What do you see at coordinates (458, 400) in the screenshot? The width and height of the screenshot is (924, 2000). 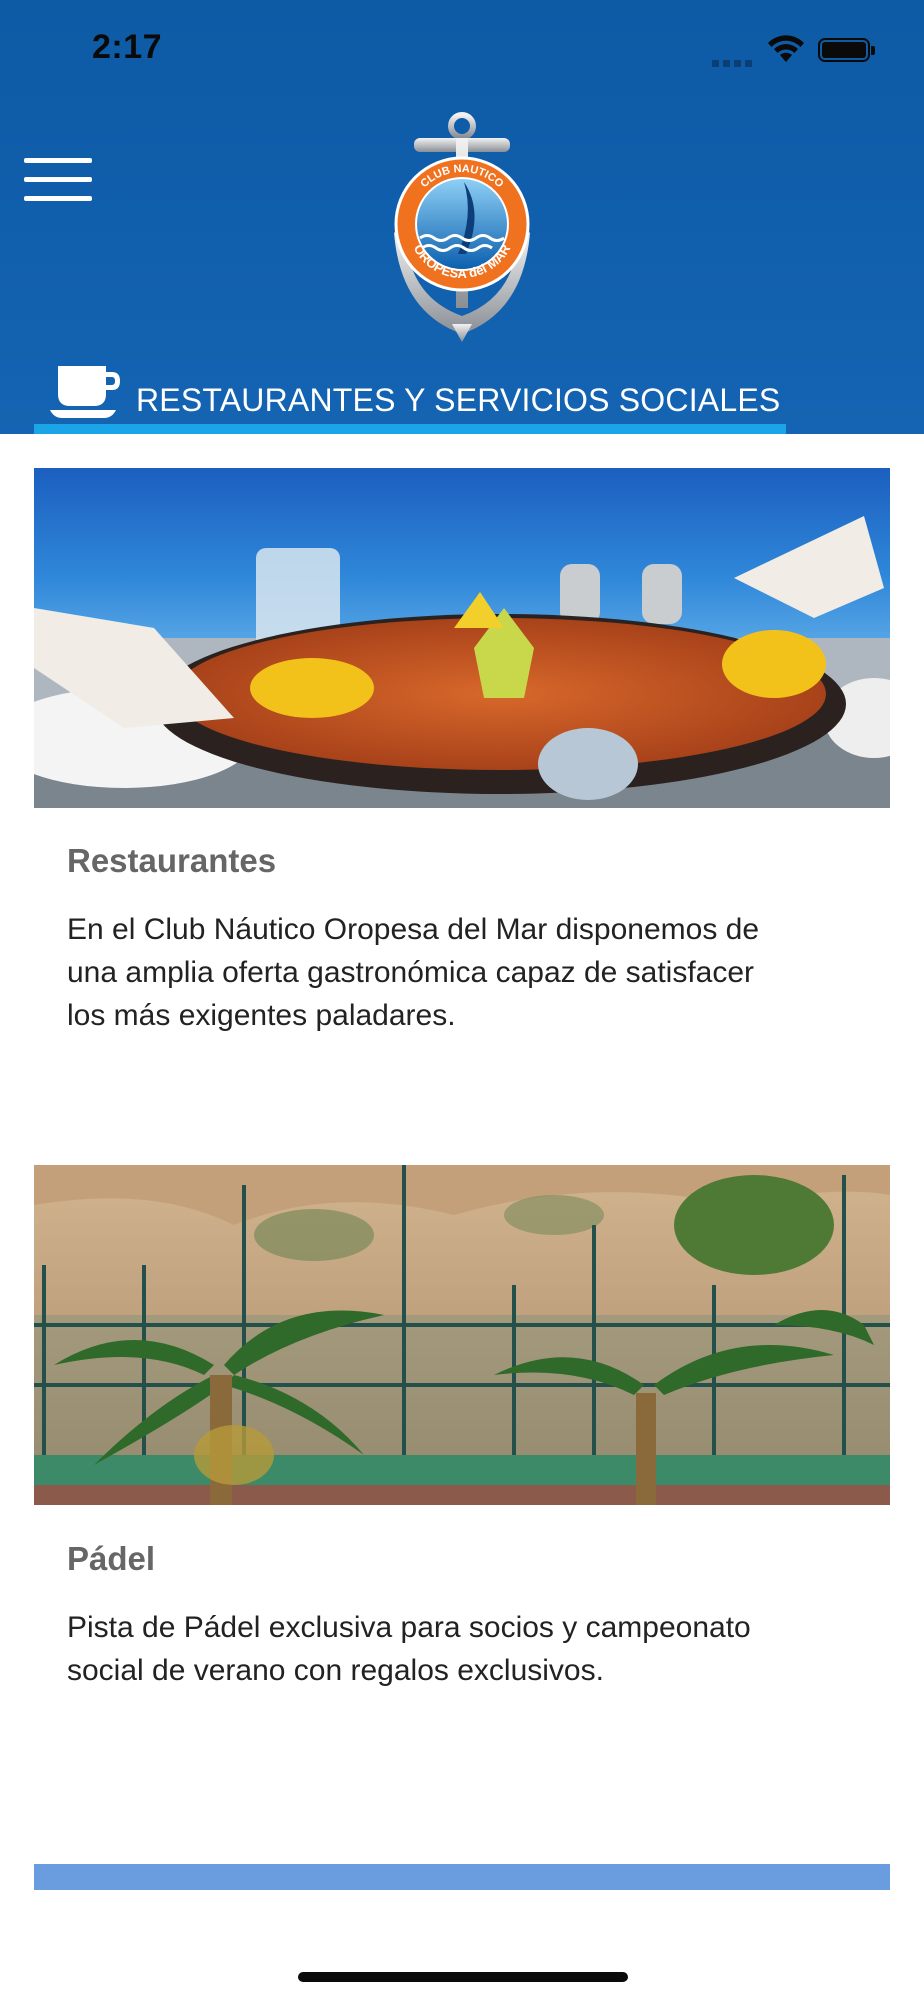 I see `section-title: RESTAURANTES Y SERVICIOS SOCIALES` at bounding box center [458, 400].